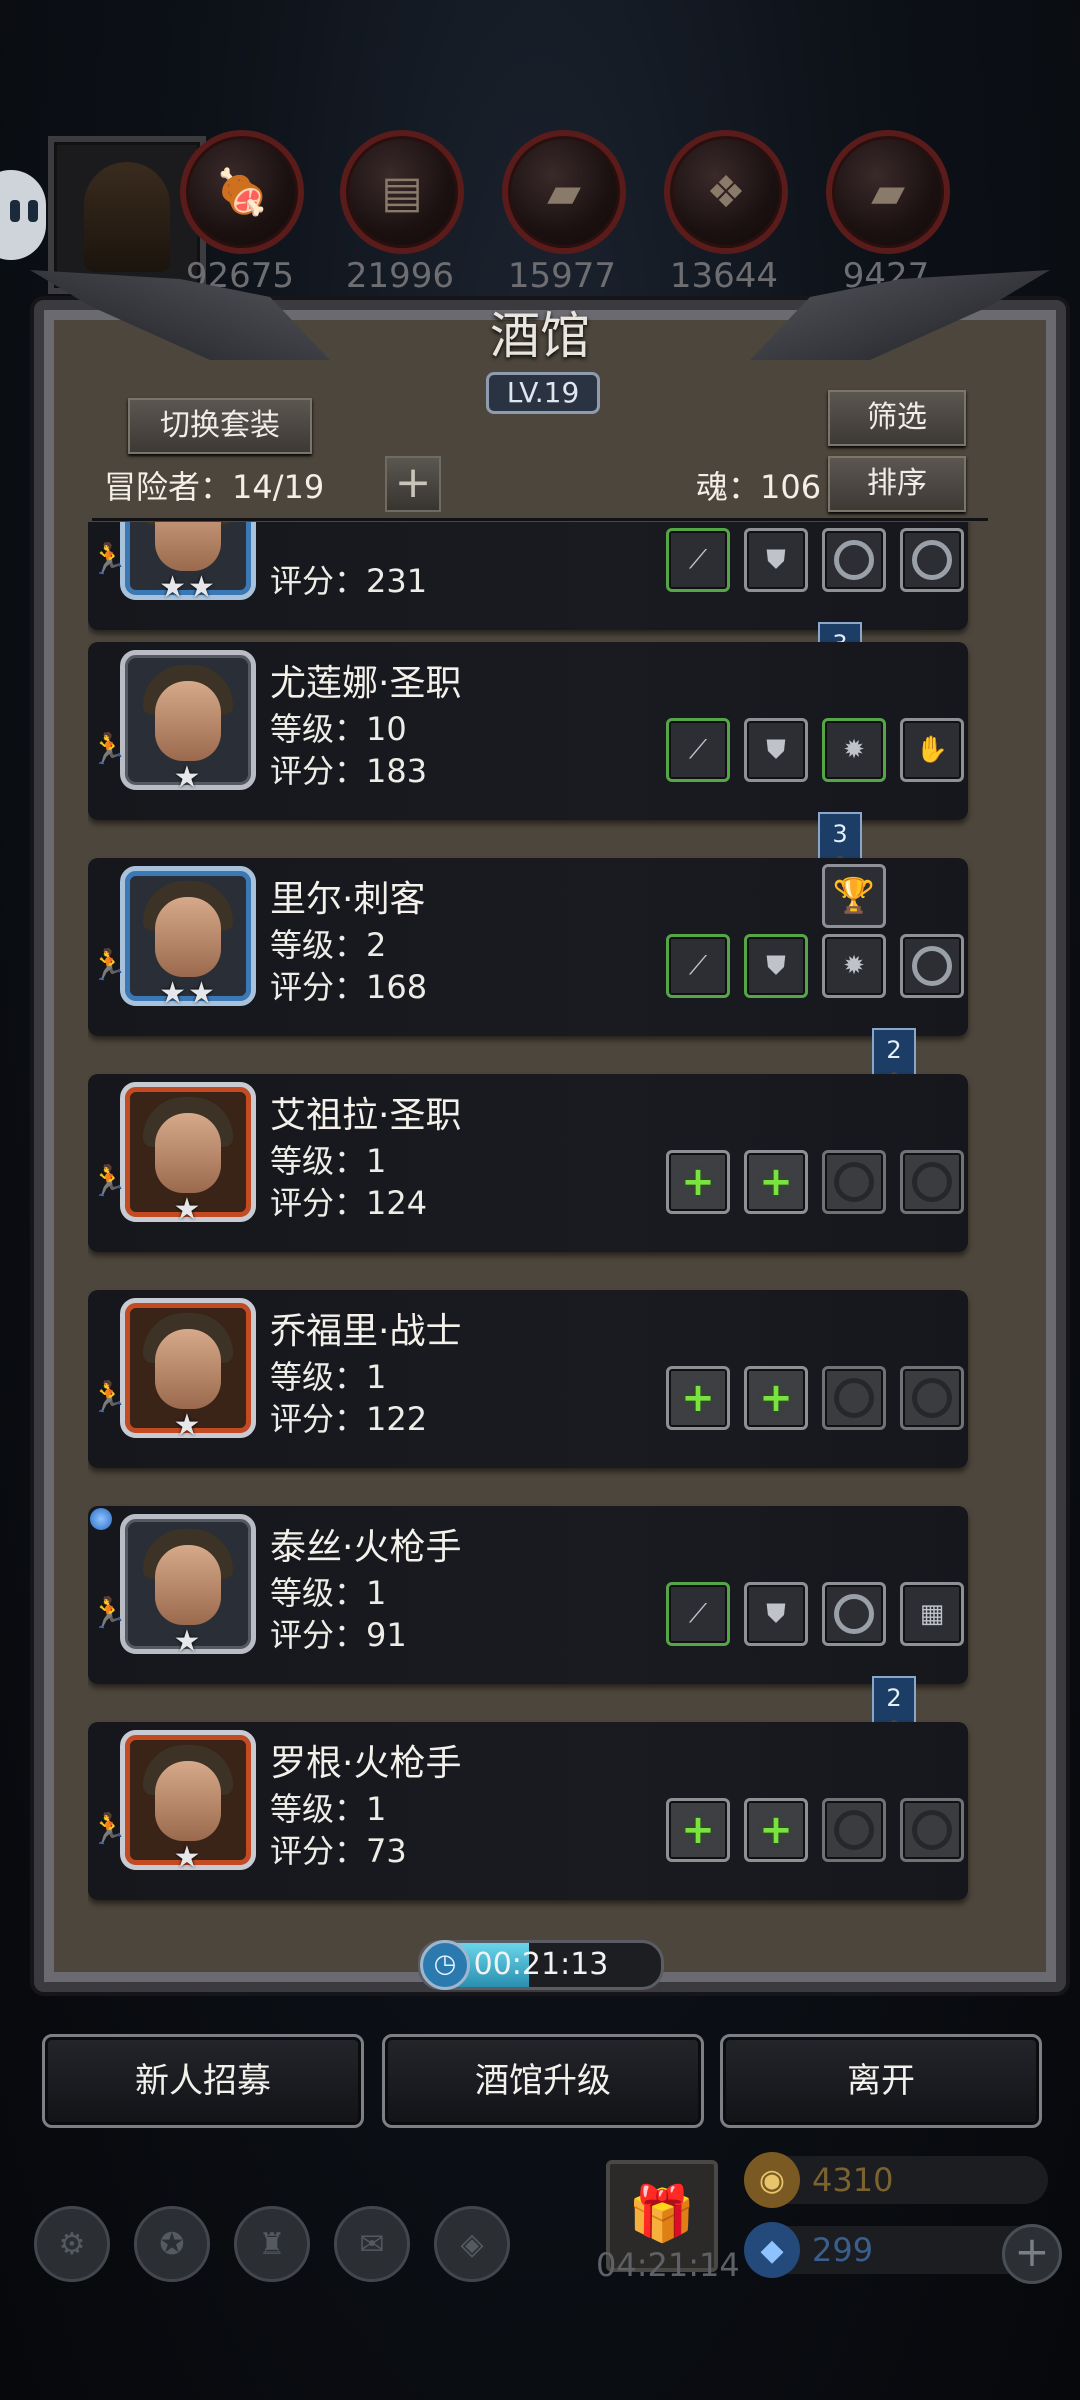 The height and width of the screenshot is (2400, 1080). I want to click on equip-slot-gauntlet: ✋, so click(932, 750).